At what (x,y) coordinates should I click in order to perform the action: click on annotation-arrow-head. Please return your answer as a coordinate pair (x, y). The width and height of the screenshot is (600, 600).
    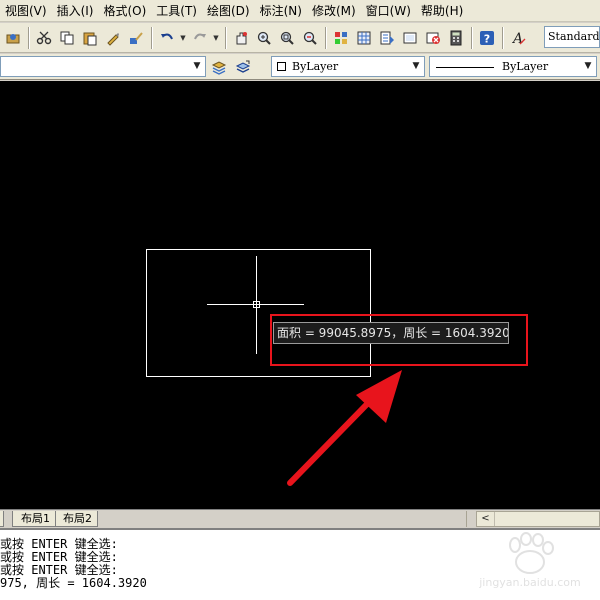
    Looking at the image, I should click on (379, 396).